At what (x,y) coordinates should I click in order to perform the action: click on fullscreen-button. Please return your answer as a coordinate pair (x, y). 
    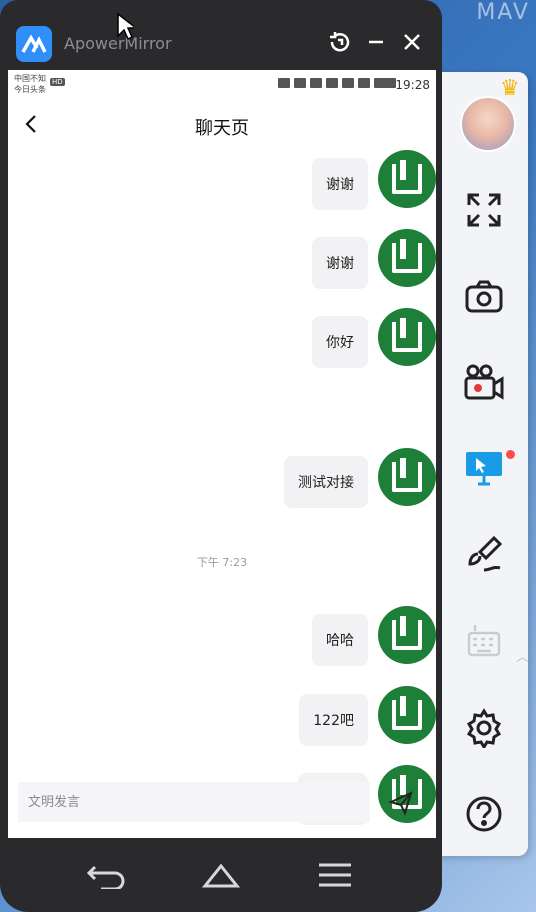
    Looking at the image, I should click on (484, 210).